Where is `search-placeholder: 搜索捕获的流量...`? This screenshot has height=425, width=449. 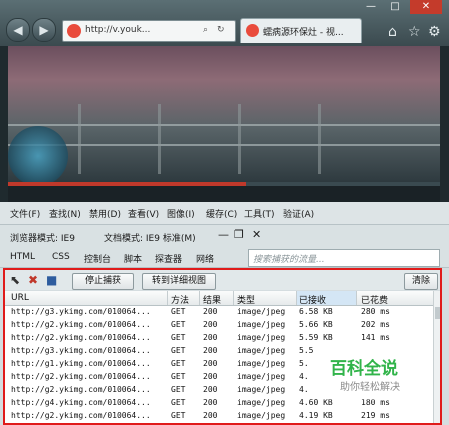 search-placeholder: 搜索捕获的流量... is located at coordinates (289, 260).